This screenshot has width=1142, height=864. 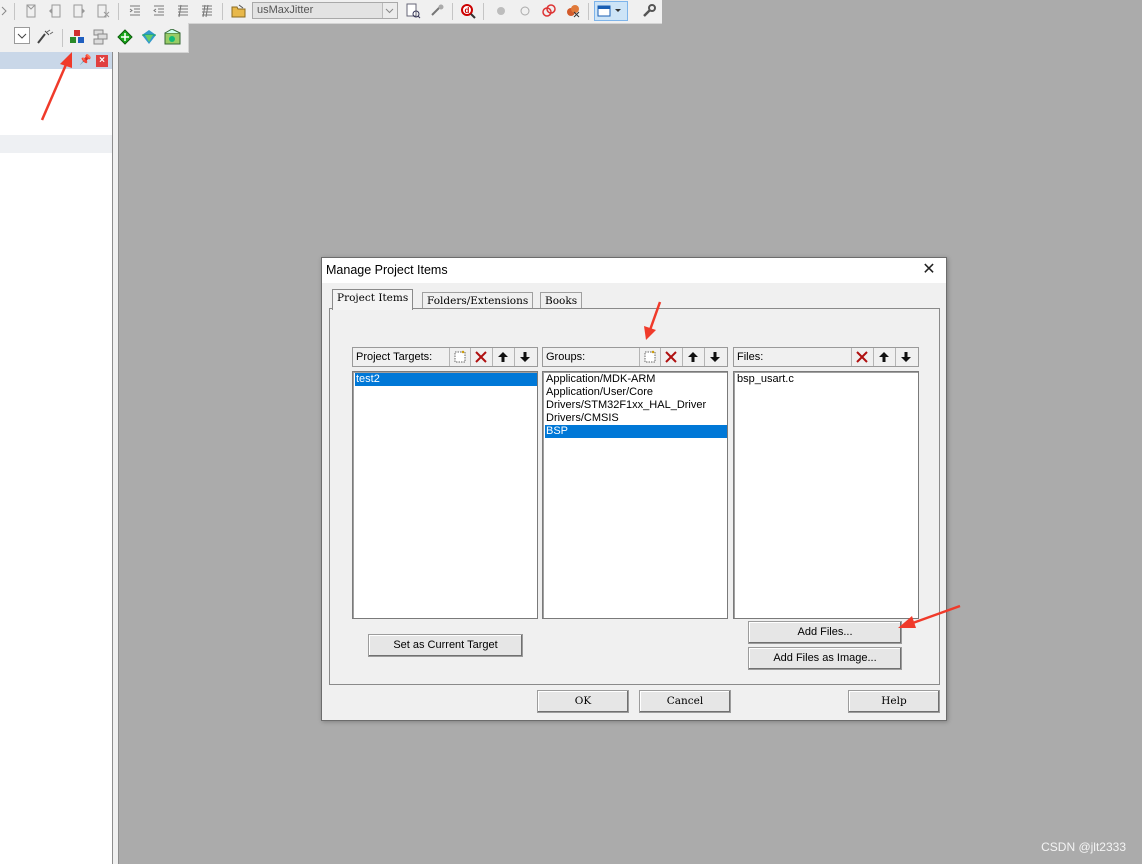 What do you see at coordinates (373, 299) in the screenshot?
I see `tab-project-items: Project Items` at bounding box center [373, 299].